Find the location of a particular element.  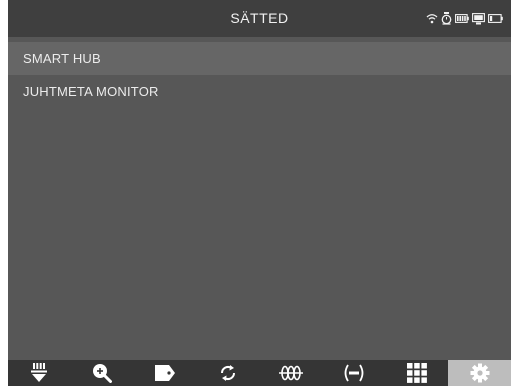

wireless-icon is located at coordinates (354, 373).